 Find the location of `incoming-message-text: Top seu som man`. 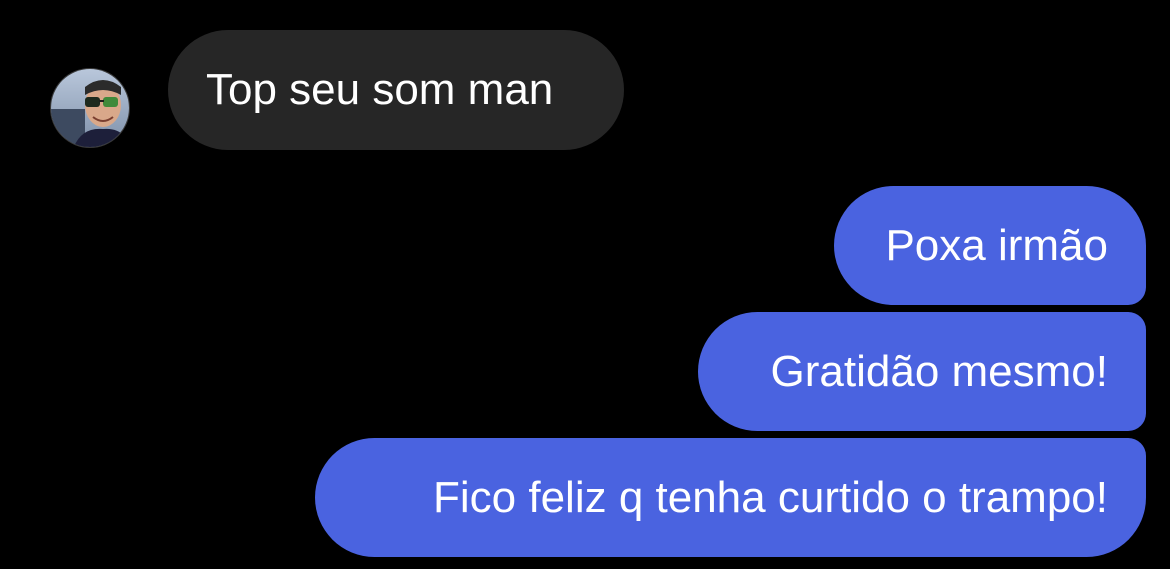

incoming-message-text: Top seu som man is located at coordinates (380, 89).